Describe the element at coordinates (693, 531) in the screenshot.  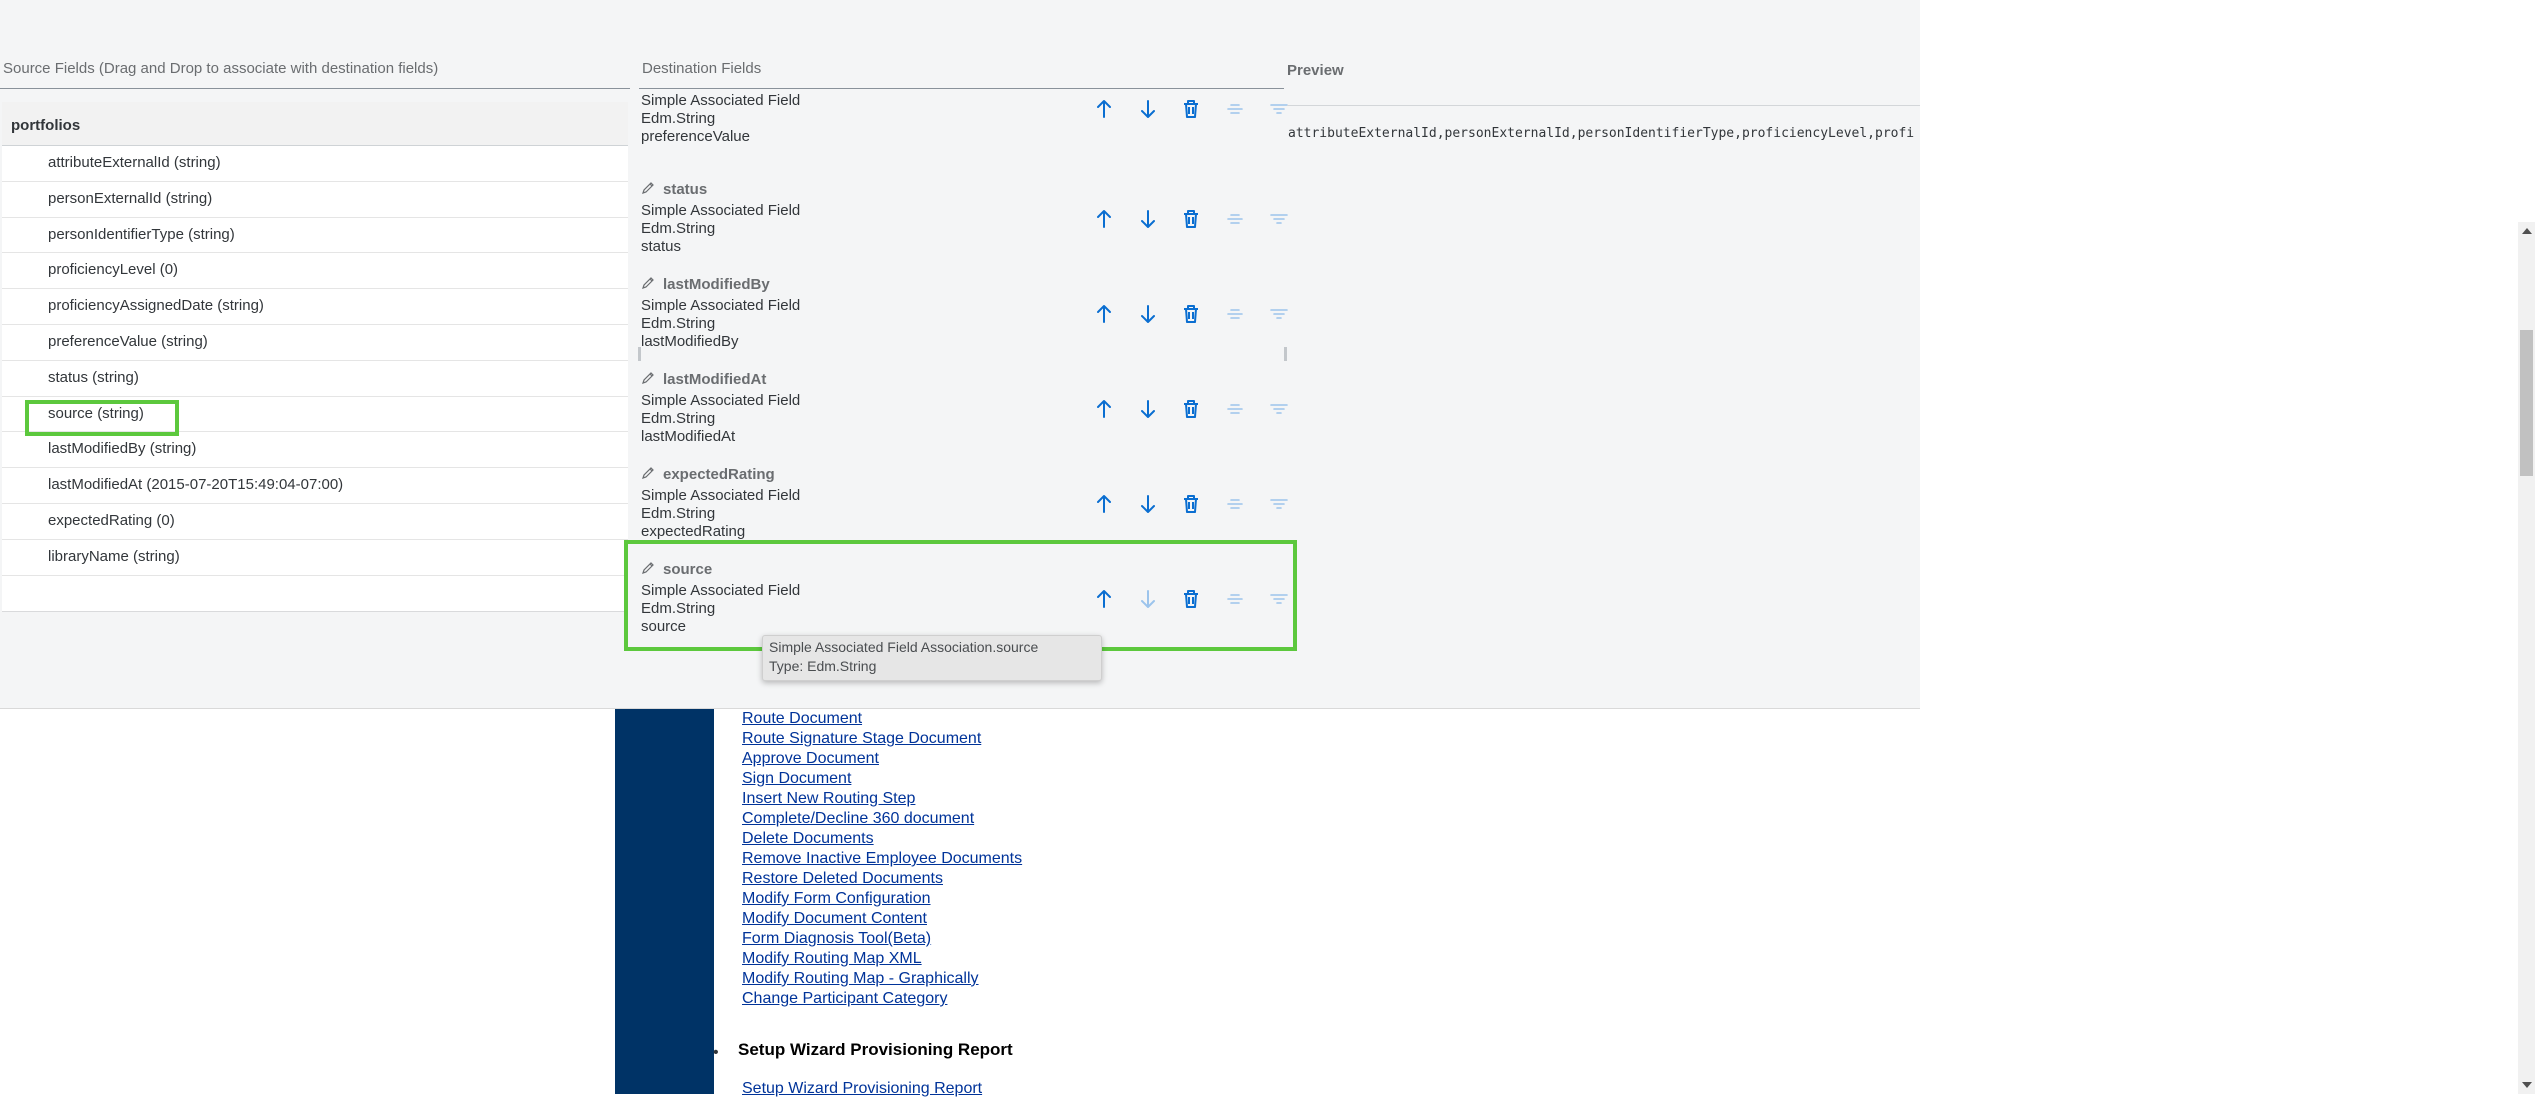
I see `destination-field-source: expectedRating` at that location.